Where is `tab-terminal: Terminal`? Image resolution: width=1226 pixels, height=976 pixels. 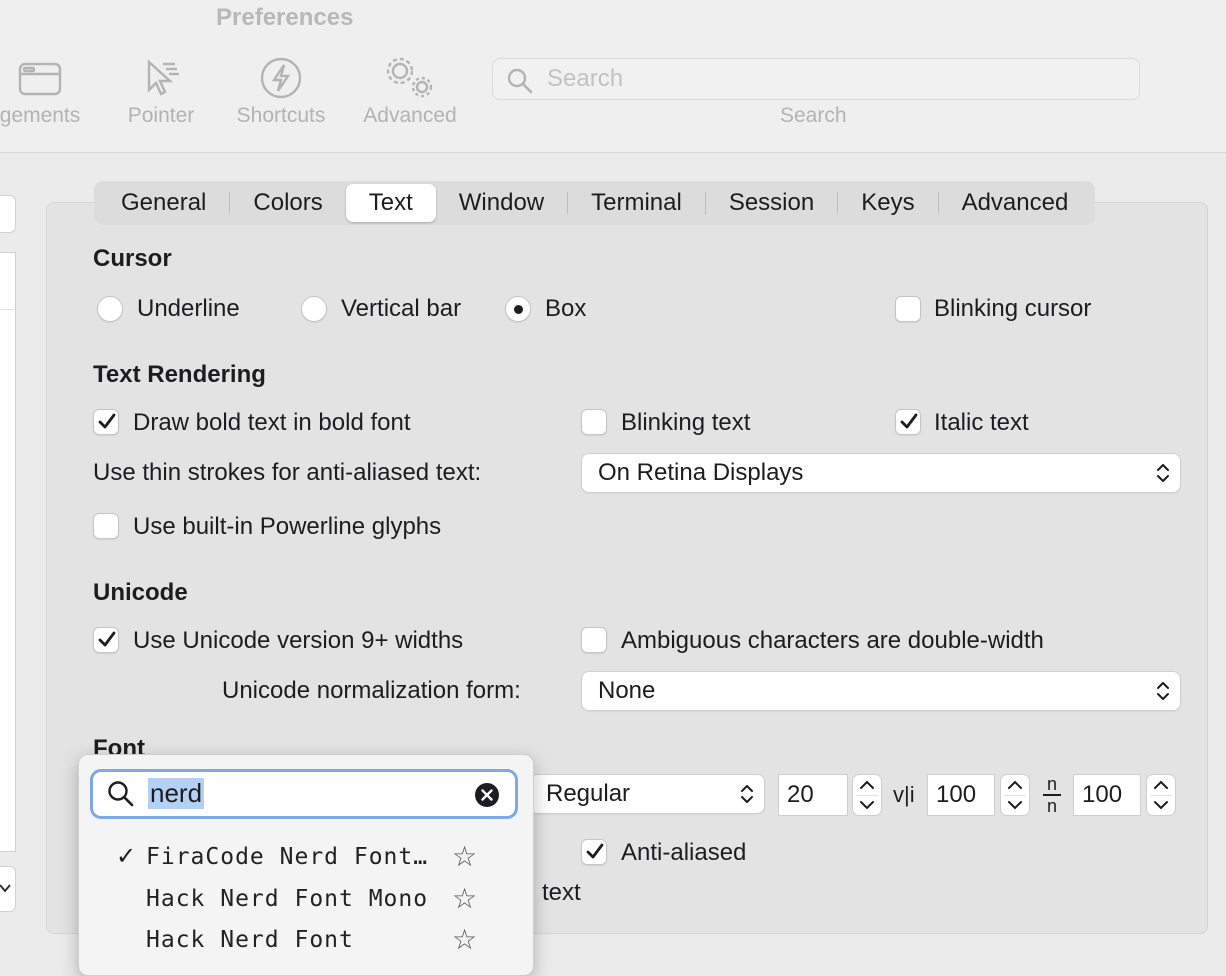
tab-terminal: Terminal is located at coordinates (636, 203).